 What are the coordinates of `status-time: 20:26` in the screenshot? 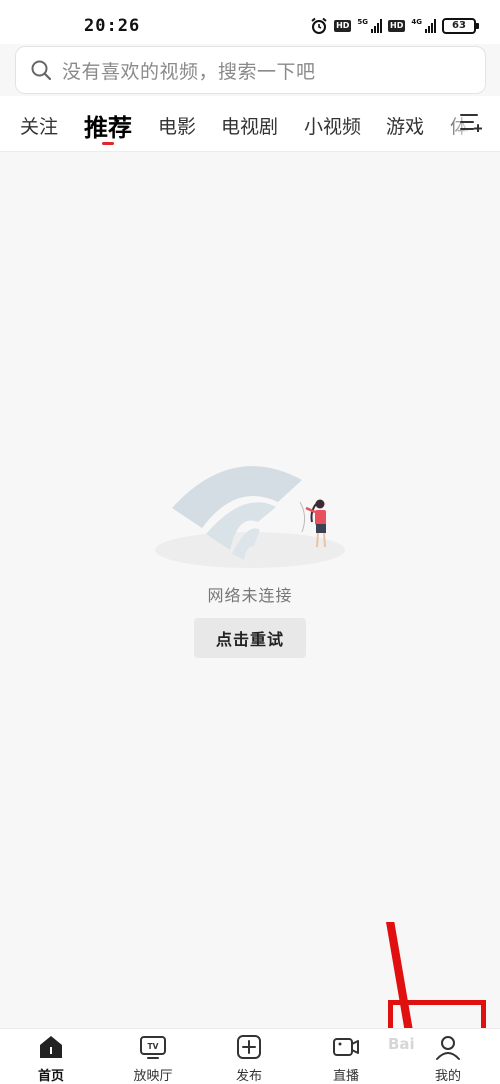 It's located at (112, 26).